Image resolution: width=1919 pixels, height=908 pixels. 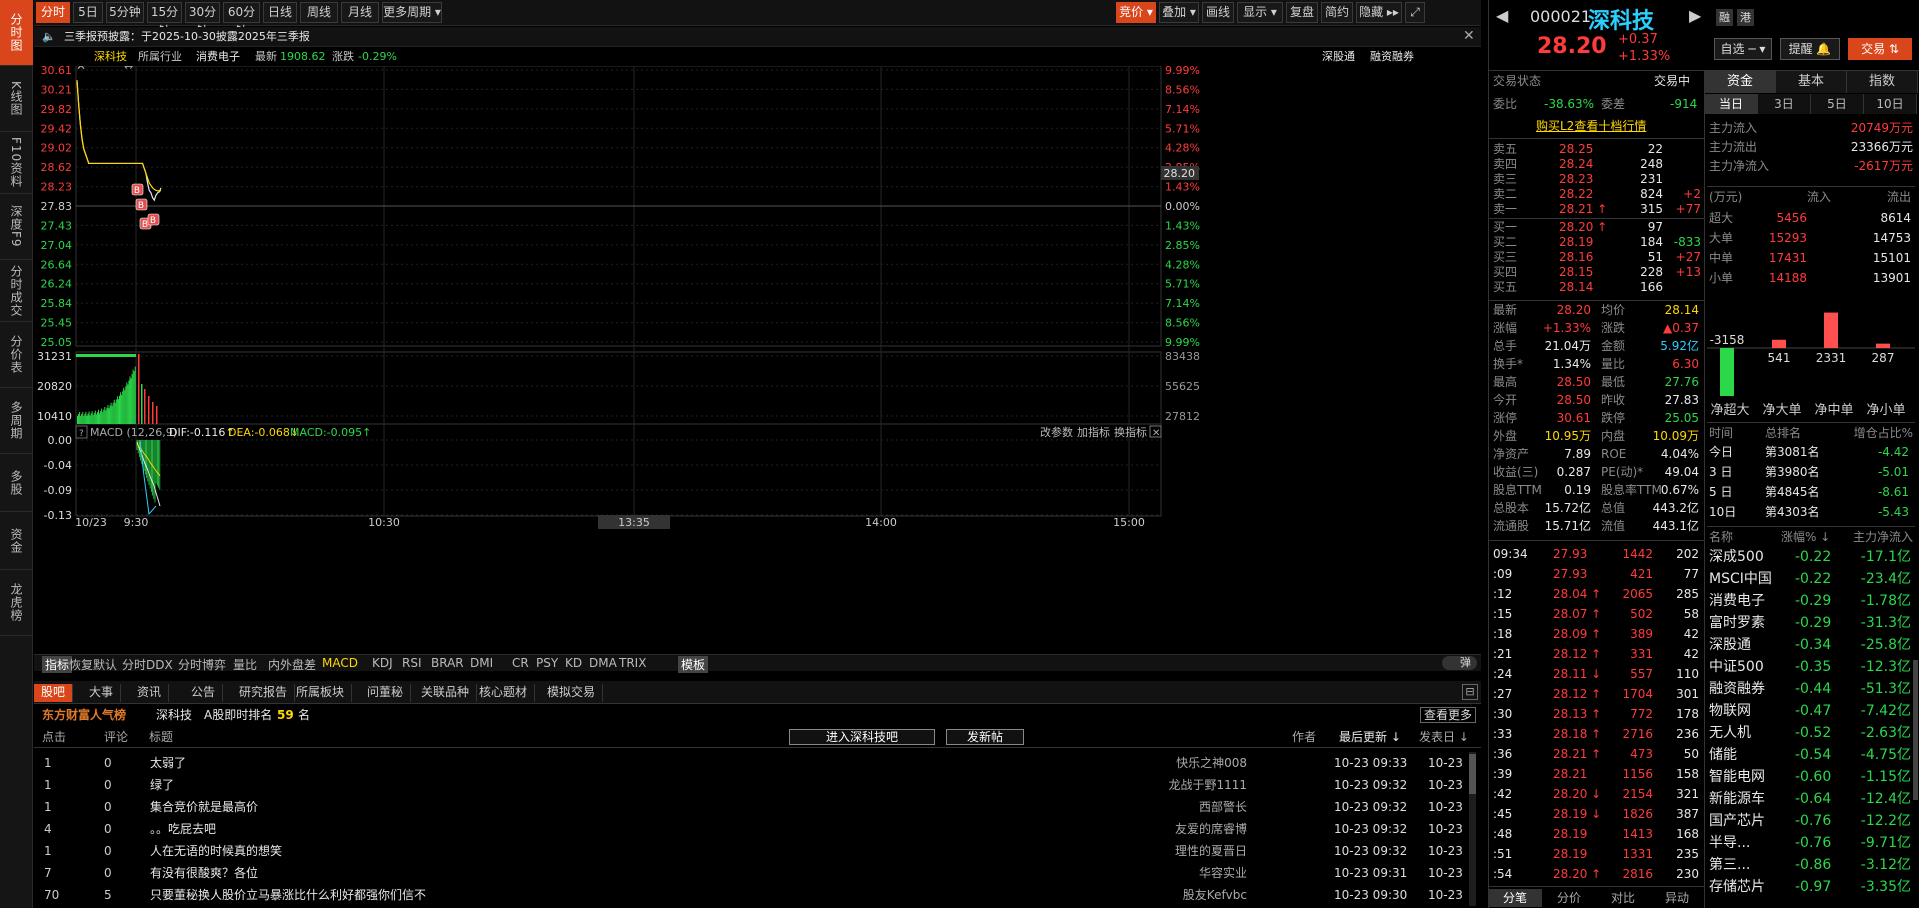 What do you see at coordinates (1392, 56) in the screenshot?
I see `margin-link: 融资融券` at bounding box center [1392, 56].